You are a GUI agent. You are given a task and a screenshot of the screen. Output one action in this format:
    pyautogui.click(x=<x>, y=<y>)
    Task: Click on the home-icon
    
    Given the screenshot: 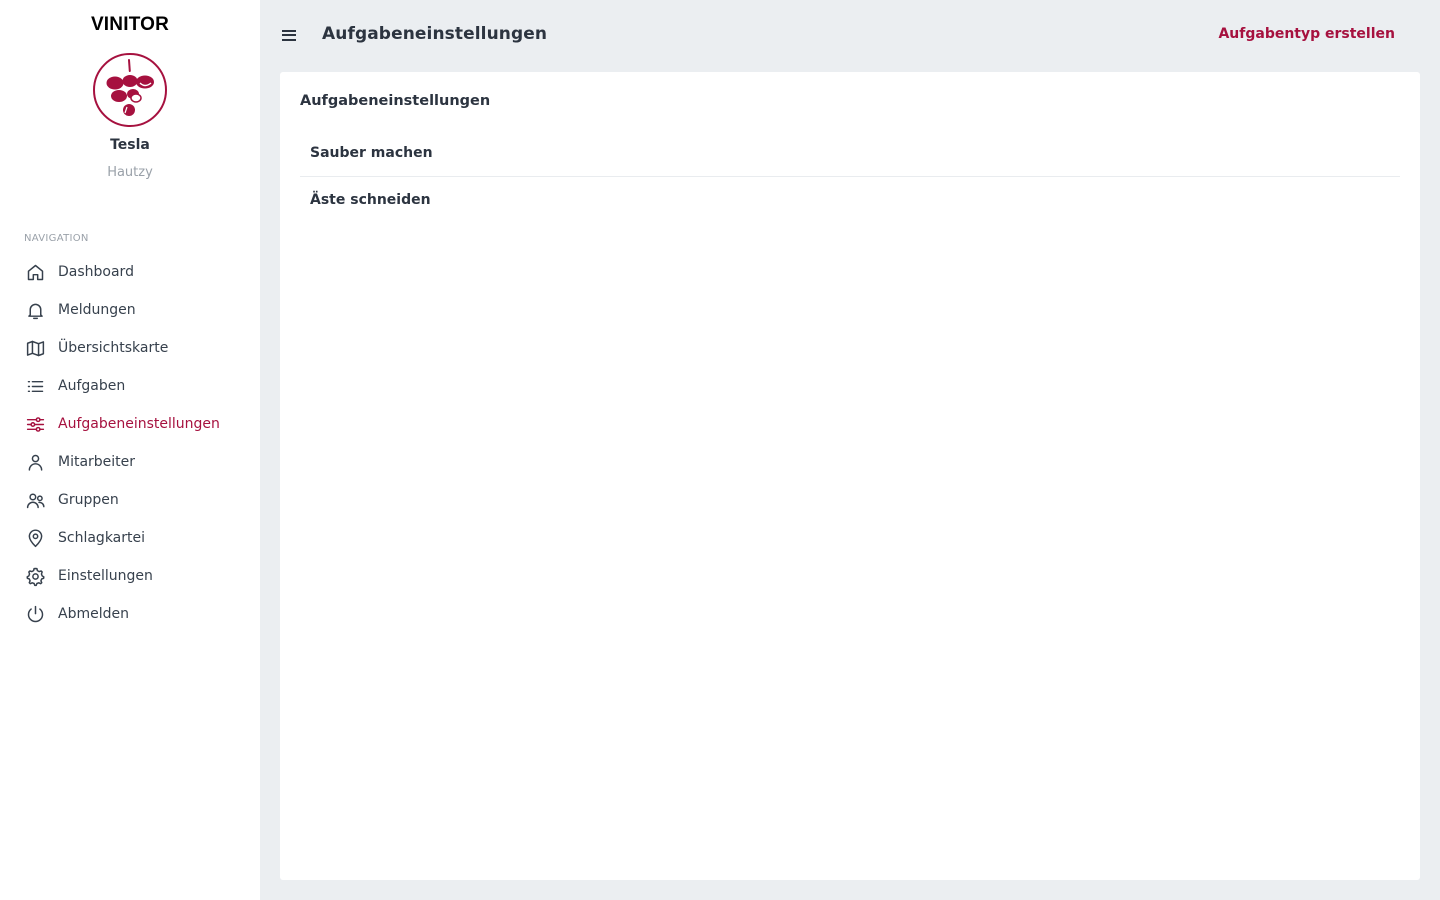 What is the action you would take?
    pyautogui.click(x=35, y=272)
    